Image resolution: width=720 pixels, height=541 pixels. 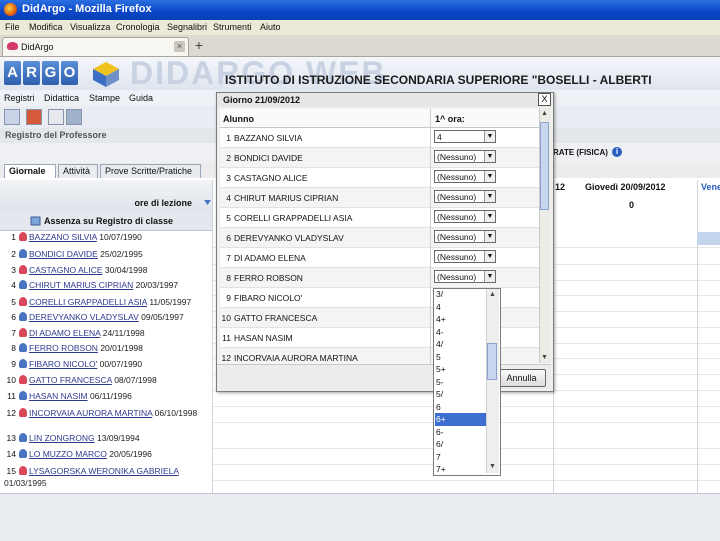 I want to click on dropdown-scrollbar, so click(x=492, y=381).